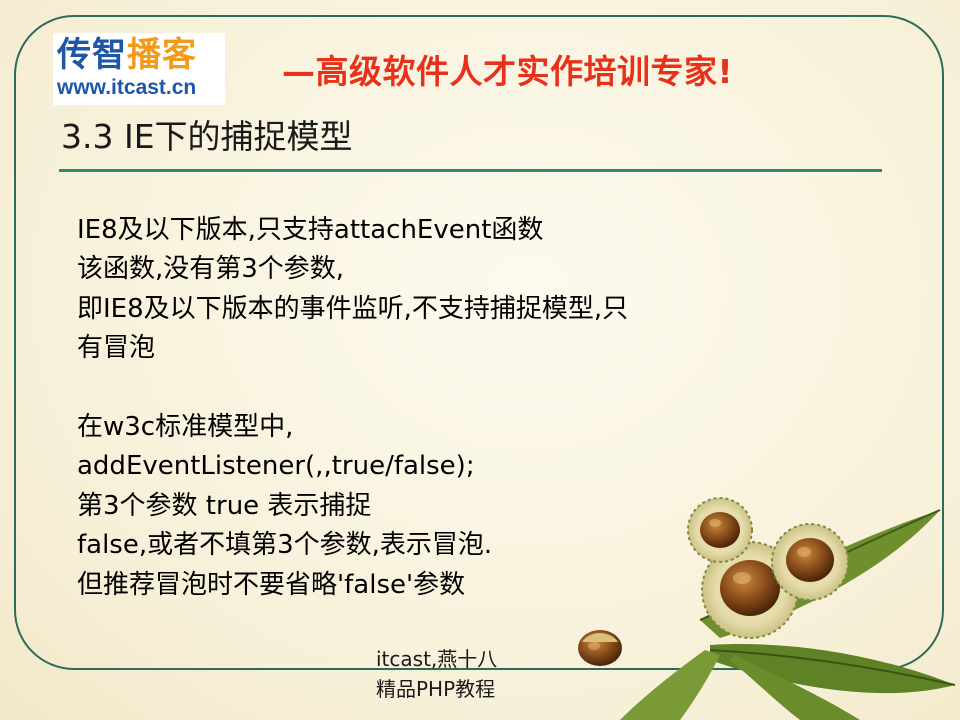 The height and width of the screenshot is (720, 960). What do you see at coordinates (670, 685) in the screenshot?
I see `leaf-icon` at bounding box center [670, 685].